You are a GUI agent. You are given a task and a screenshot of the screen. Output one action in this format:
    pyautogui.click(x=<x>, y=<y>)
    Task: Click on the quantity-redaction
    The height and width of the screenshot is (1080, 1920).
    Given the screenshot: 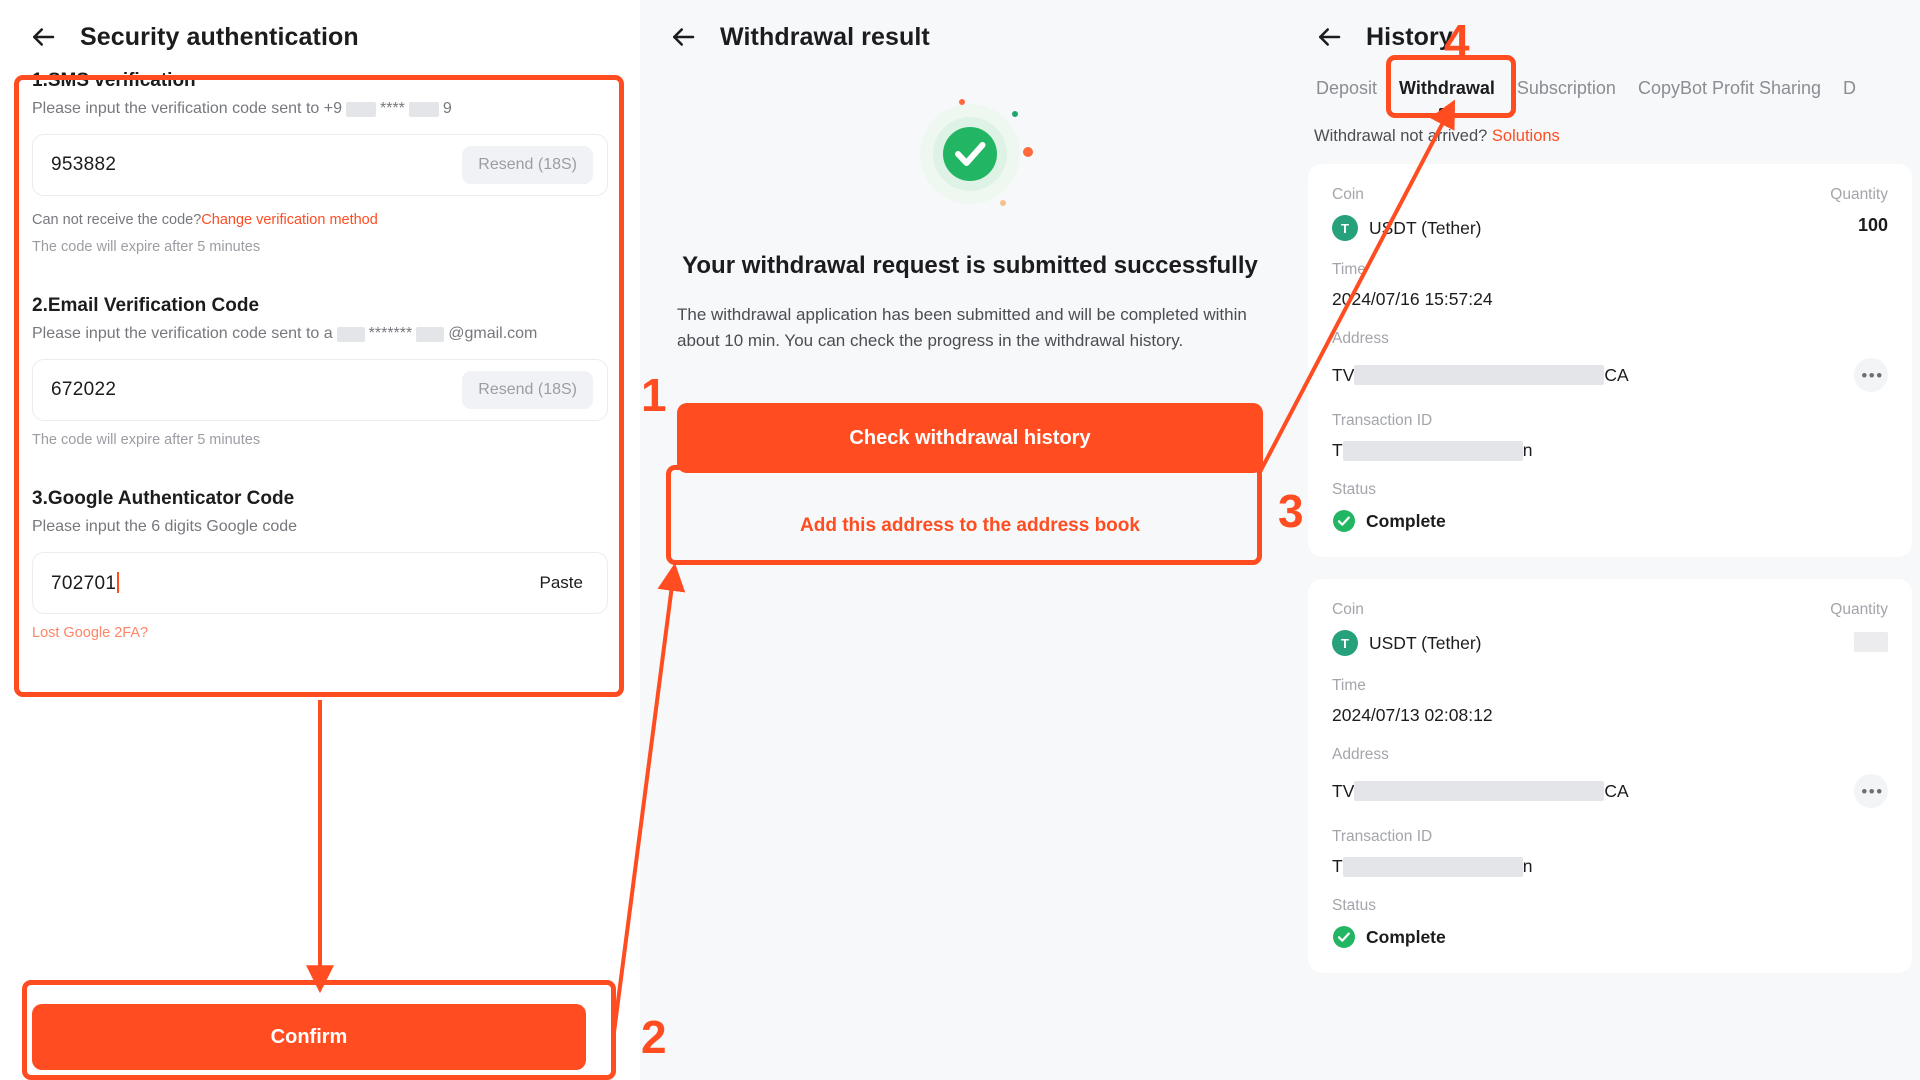 What is the action you would take?
    pyautogui.click(x=1871, y=642)
    